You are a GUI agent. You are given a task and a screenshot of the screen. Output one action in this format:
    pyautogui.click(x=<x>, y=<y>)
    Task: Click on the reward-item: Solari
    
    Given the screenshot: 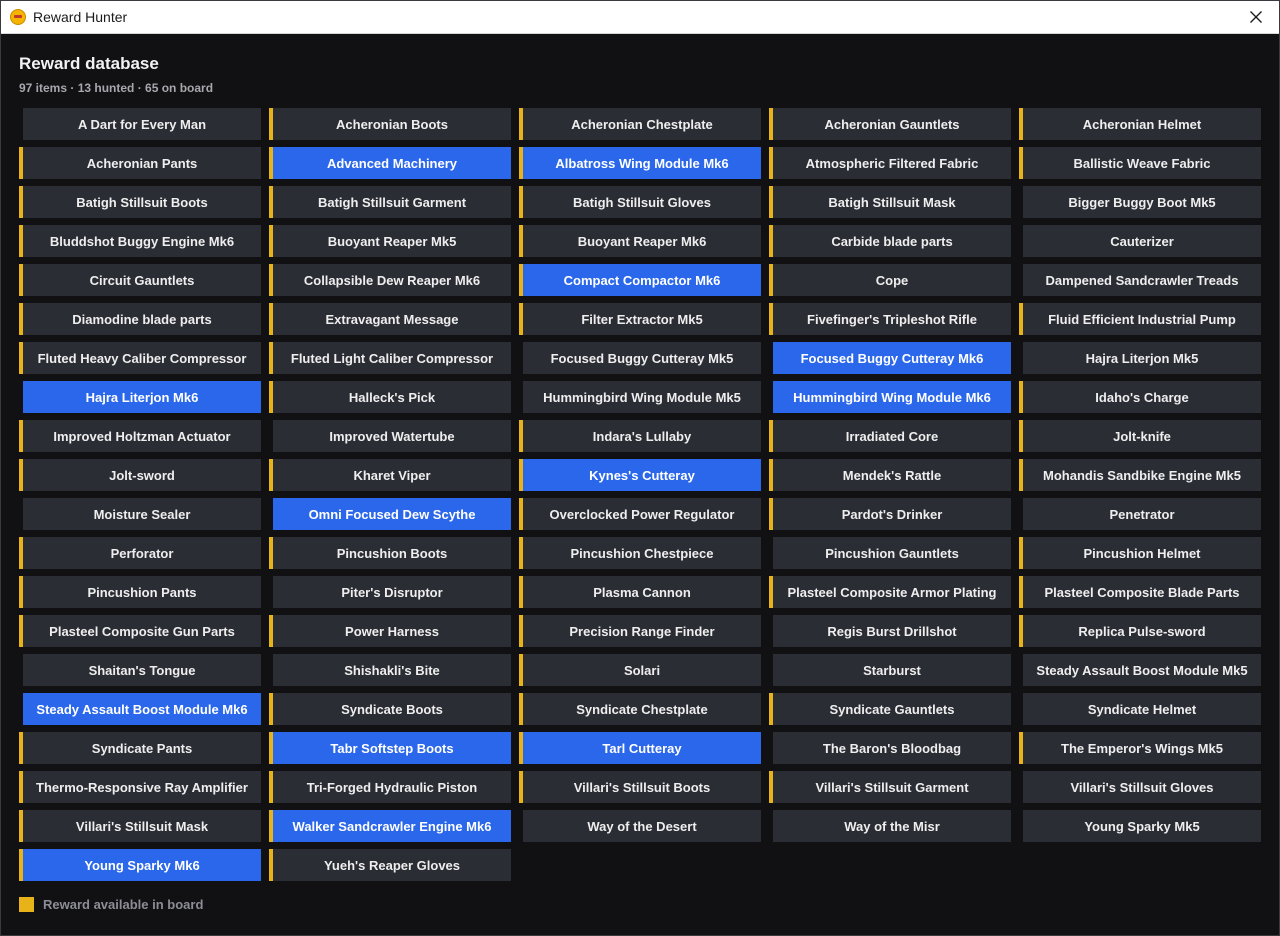 What is the action you would take?
    pyautogui.click(x=640, y=670)
    